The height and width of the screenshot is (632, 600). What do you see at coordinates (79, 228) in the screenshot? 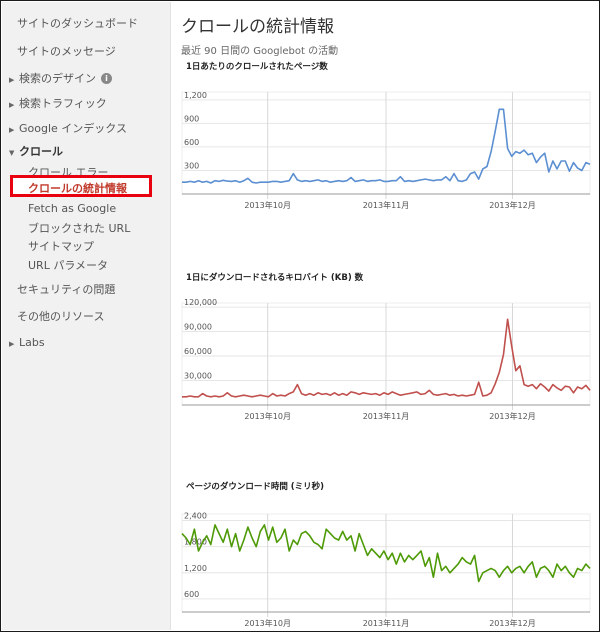
I see `sidebar-item-label: ブロックされた URL` at bounding box center [79, 228].